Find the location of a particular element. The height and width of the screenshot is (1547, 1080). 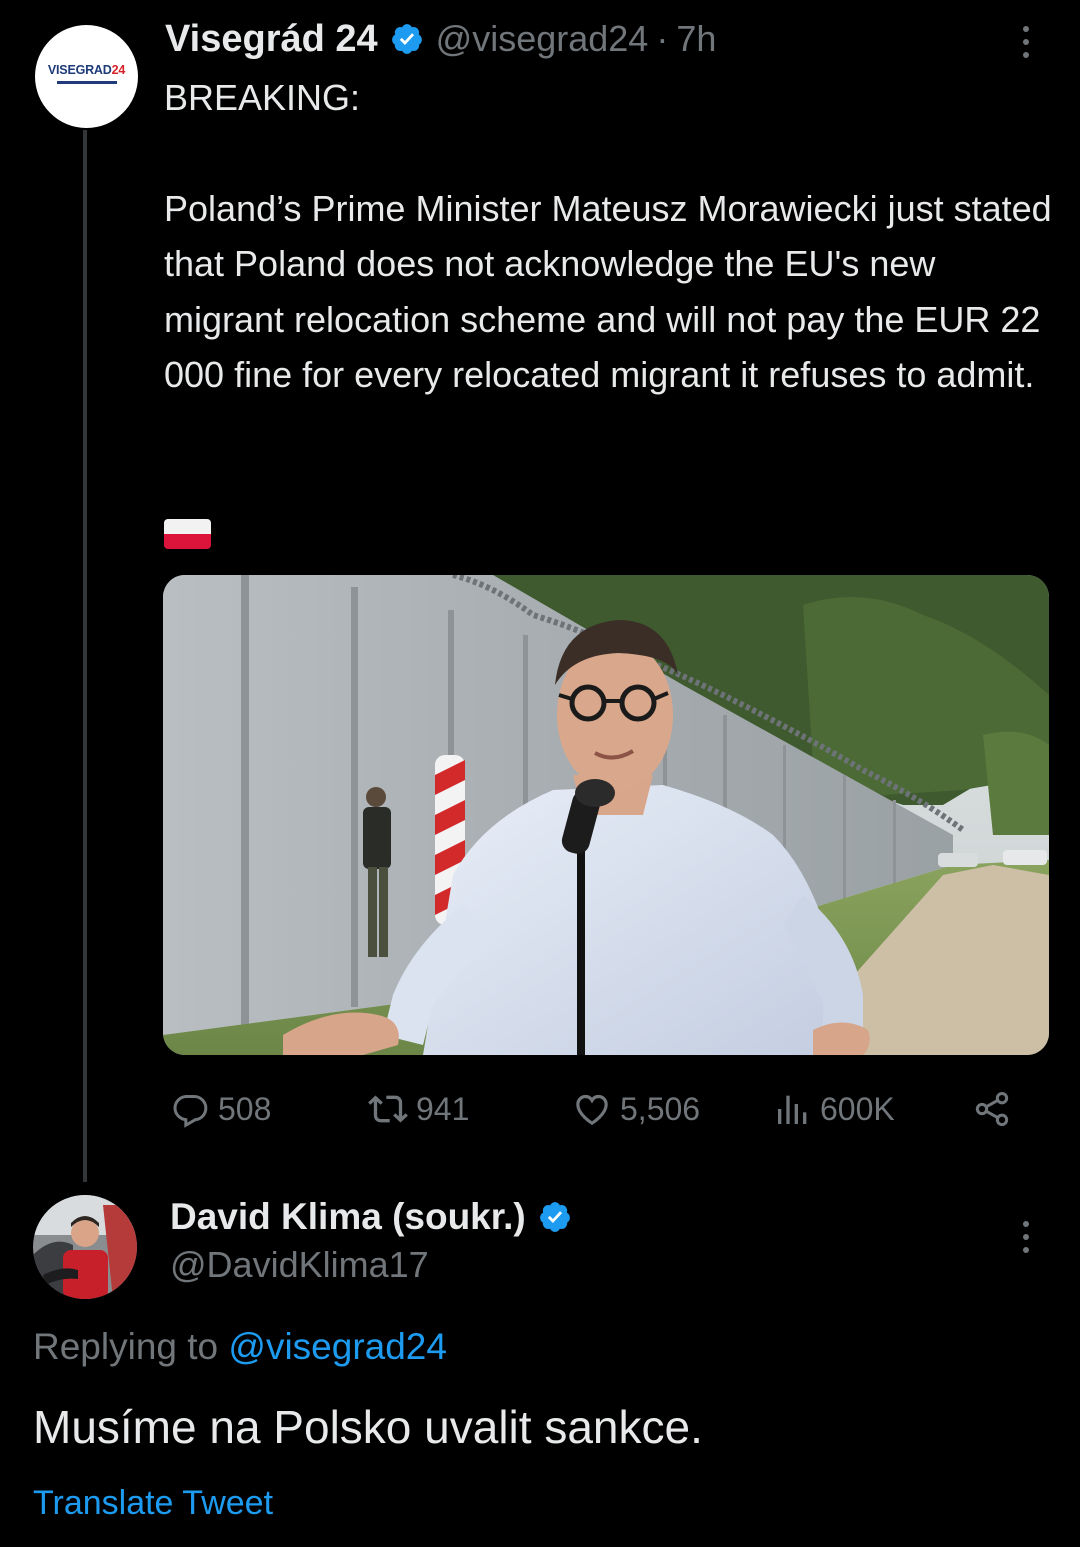

author-handle: @visegrad24 is located at coordinates (542, 39).